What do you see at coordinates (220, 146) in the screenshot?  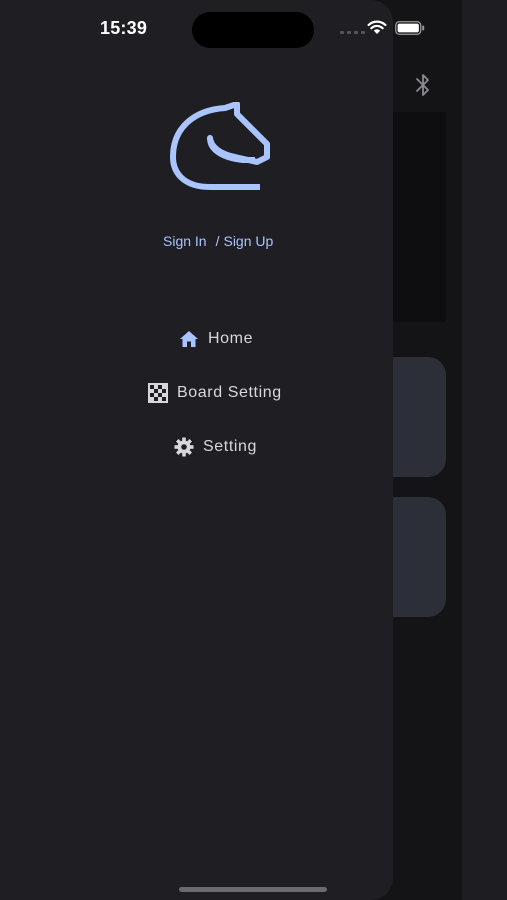 I see `knight-logo-icon` at bounding box center [220, 146].